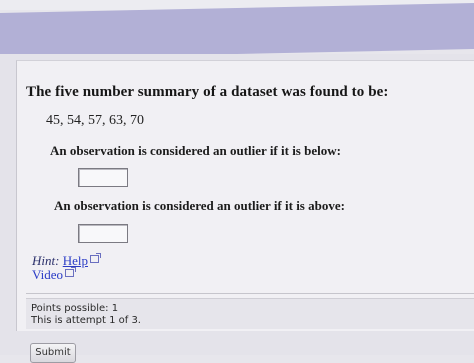 The width and height of the screenshot is (474, 363). What do you see at coordinates (53, 353) in the screenshot?
I see `submit-button: Submit` at bounding box center [53, 353].